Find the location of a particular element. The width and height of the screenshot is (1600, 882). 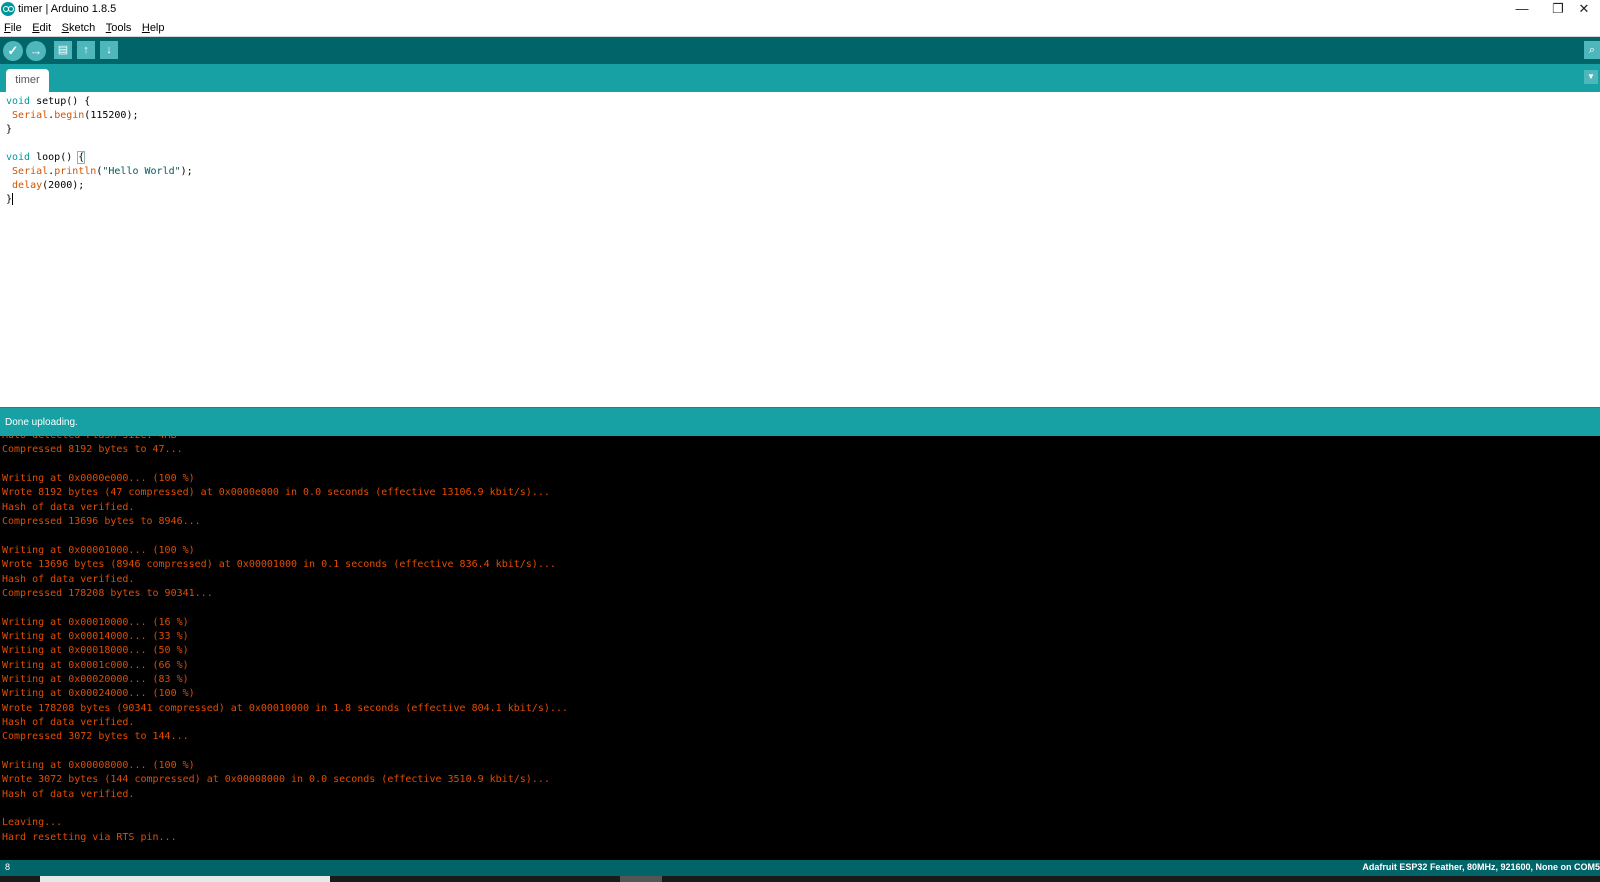

matched-bracket: { is located at coordinates (81, 157).